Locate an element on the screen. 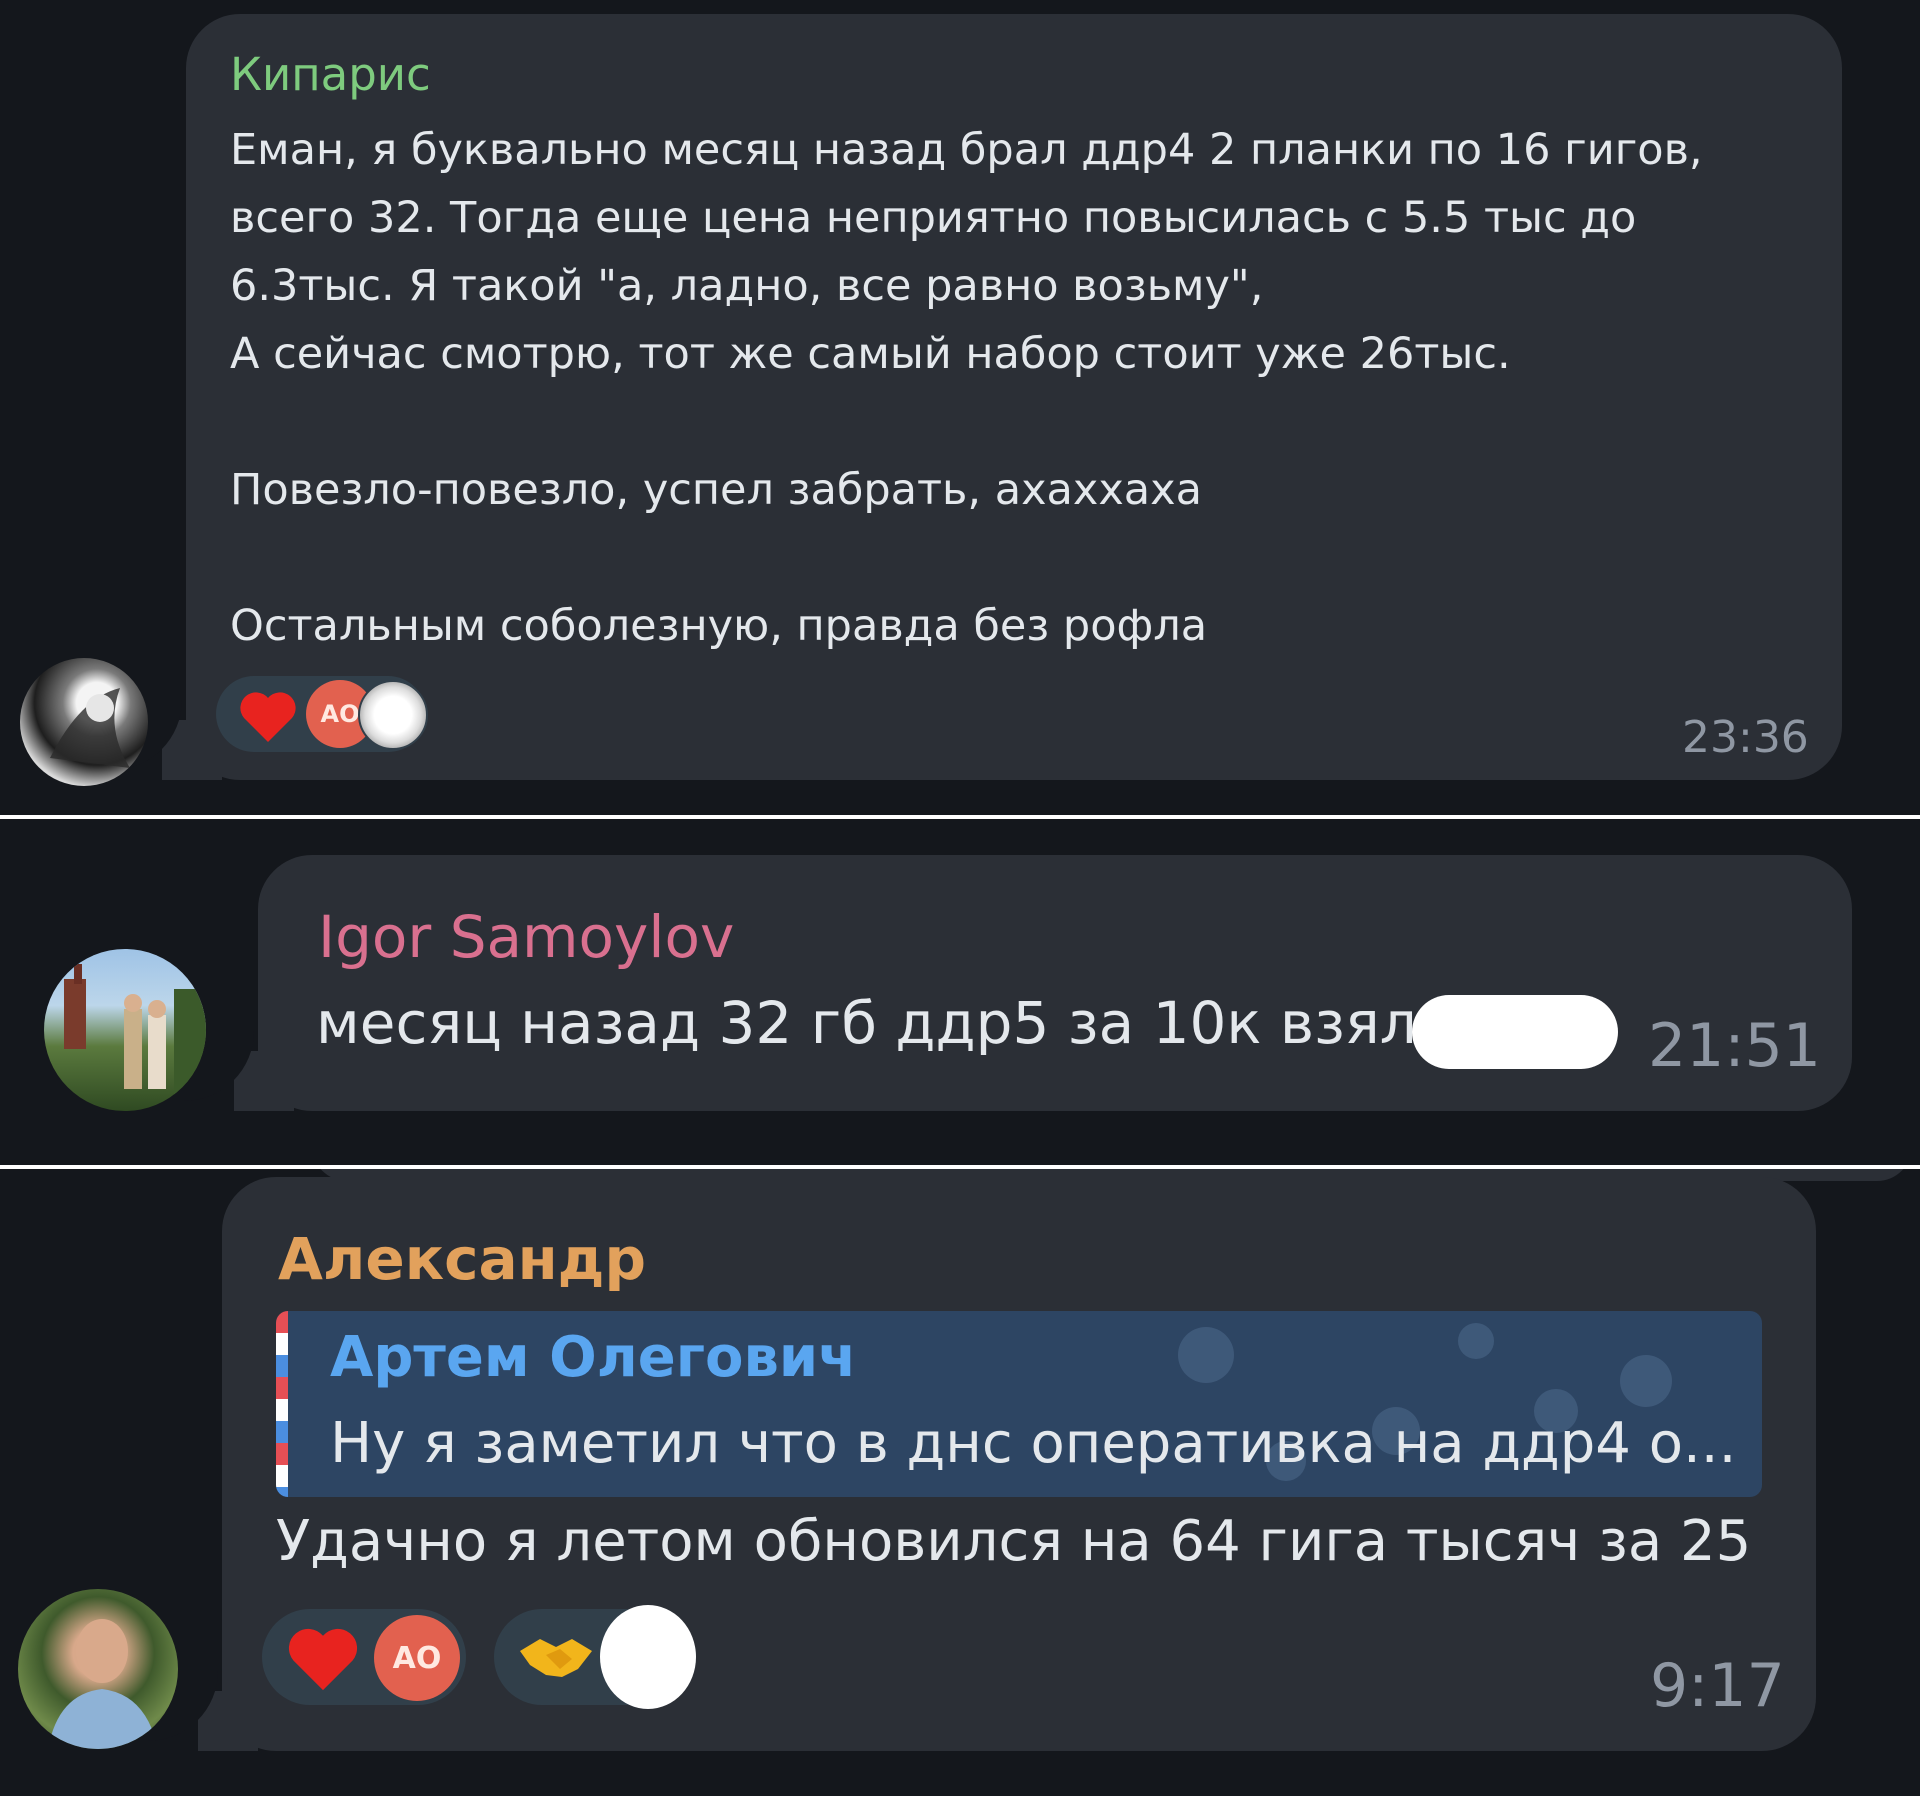  sender-name: Igor Samoylov is located at coordinates (526, 937).